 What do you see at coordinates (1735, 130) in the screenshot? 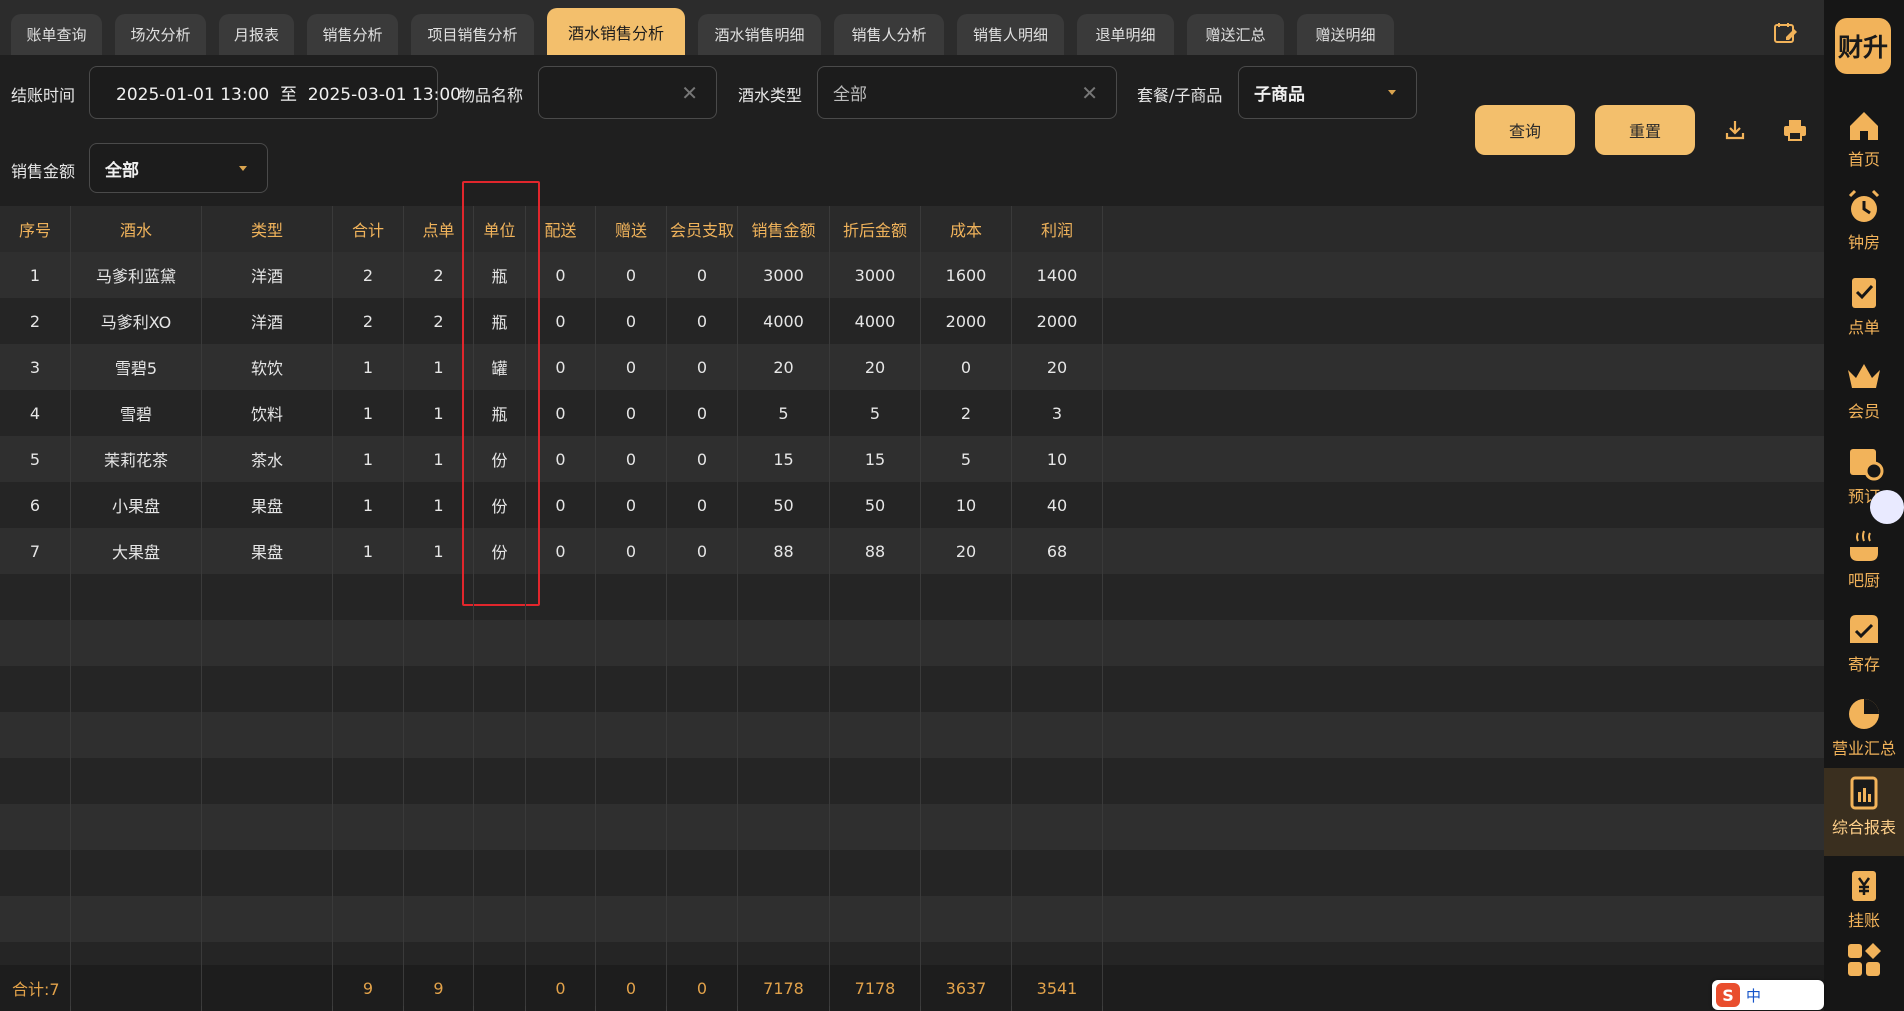
I see `download-icon` at bounding box center [1735, 130].